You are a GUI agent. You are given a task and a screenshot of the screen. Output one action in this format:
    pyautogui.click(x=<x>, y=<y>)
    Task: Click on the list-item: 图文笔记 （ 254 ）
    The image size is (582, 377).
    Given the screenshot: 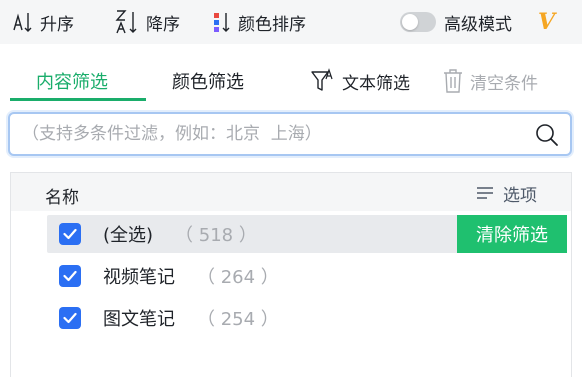 What is the action you would take?
    pyautogui.click(x=307, y=318)
    